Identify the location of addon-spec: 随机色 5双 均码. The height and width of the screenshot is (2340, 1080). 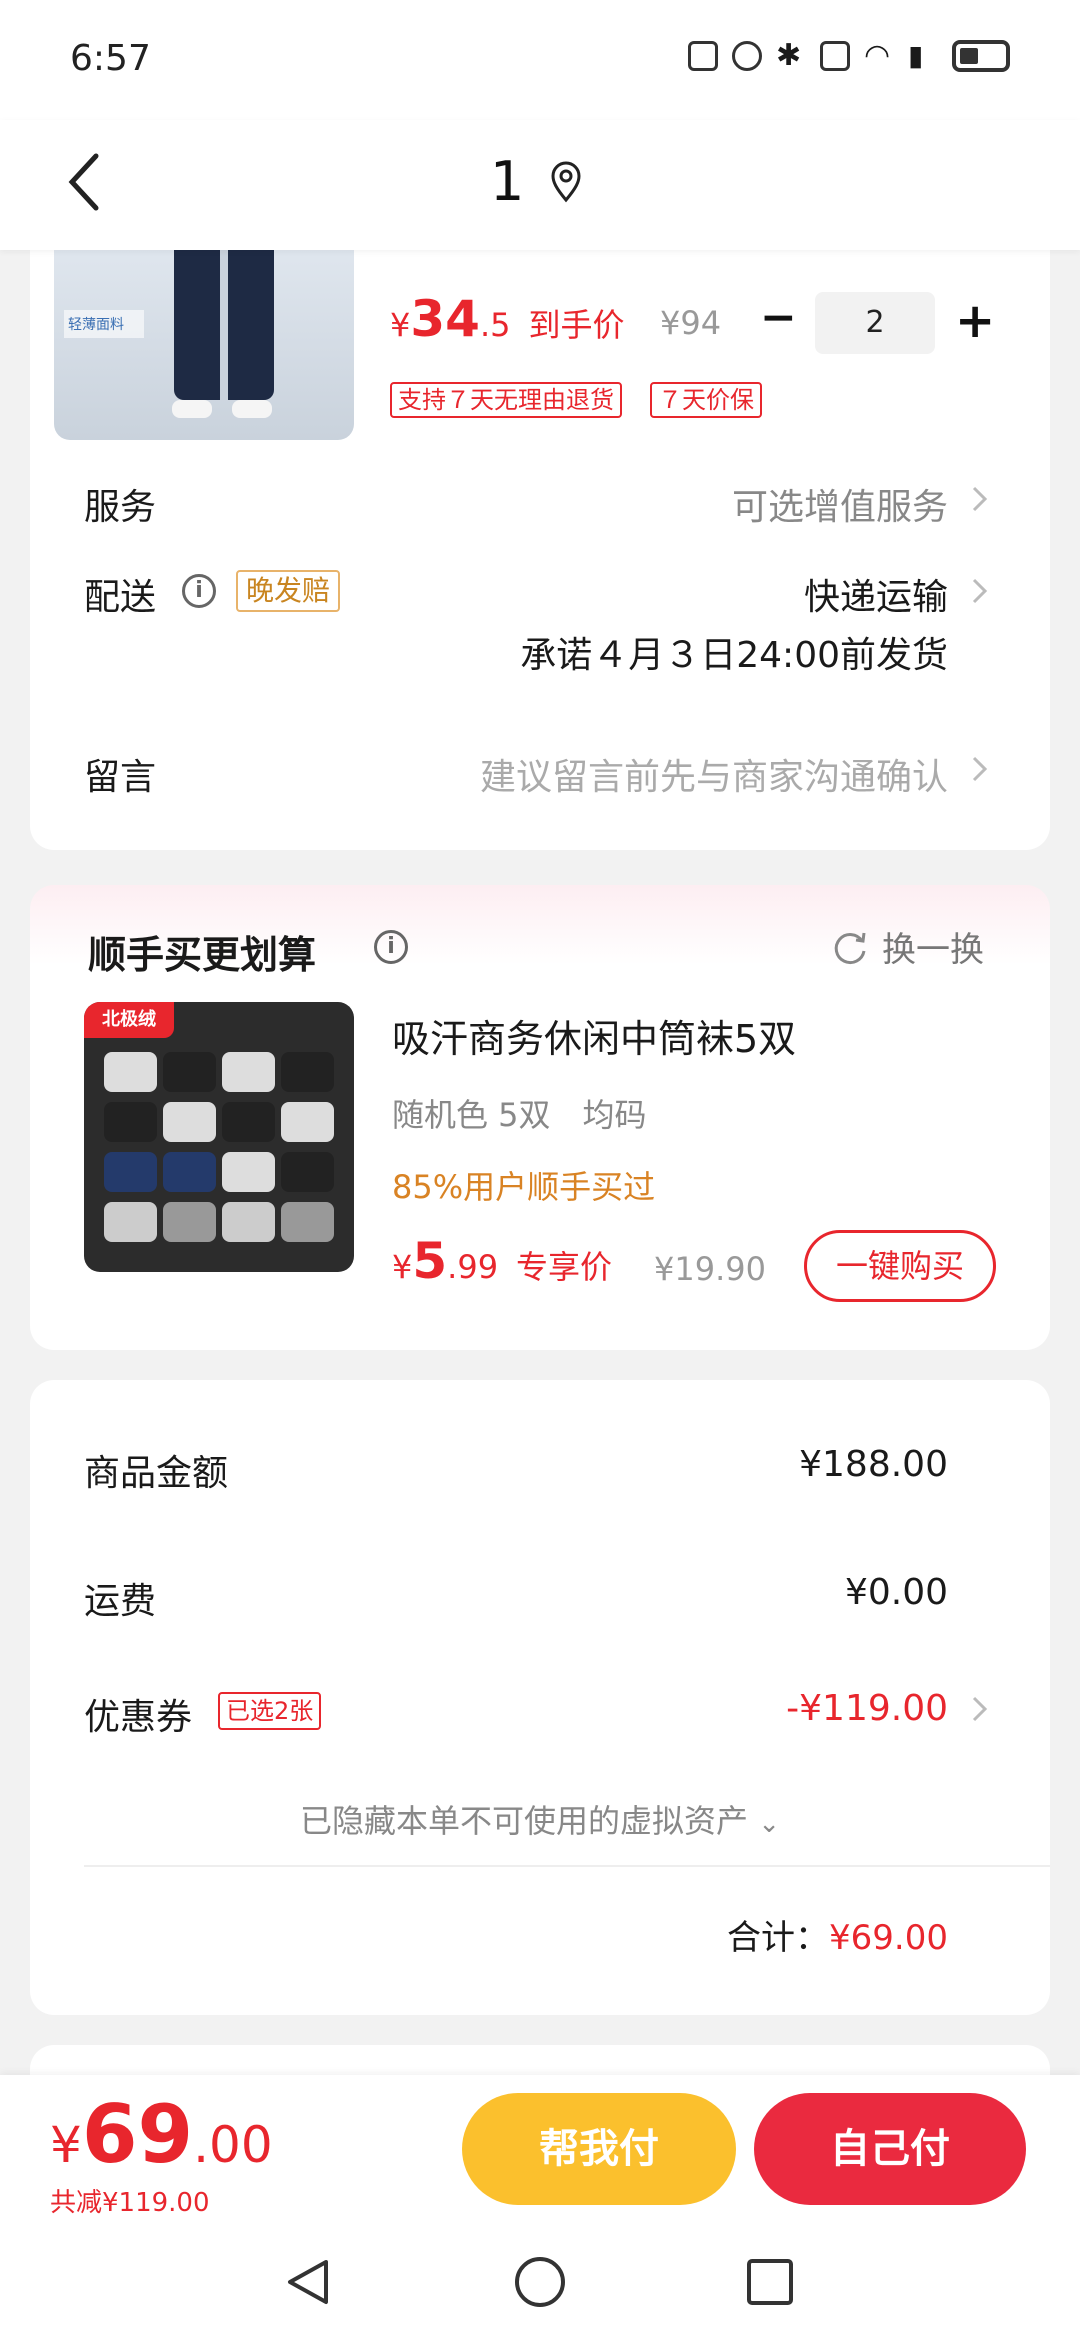
(519, 1115).